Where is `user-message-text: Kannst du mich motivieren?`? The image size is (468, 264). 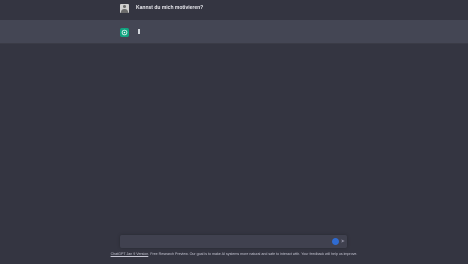 user-message-text: Kannst du mich motivieren? is located at coordinates (170, 8).